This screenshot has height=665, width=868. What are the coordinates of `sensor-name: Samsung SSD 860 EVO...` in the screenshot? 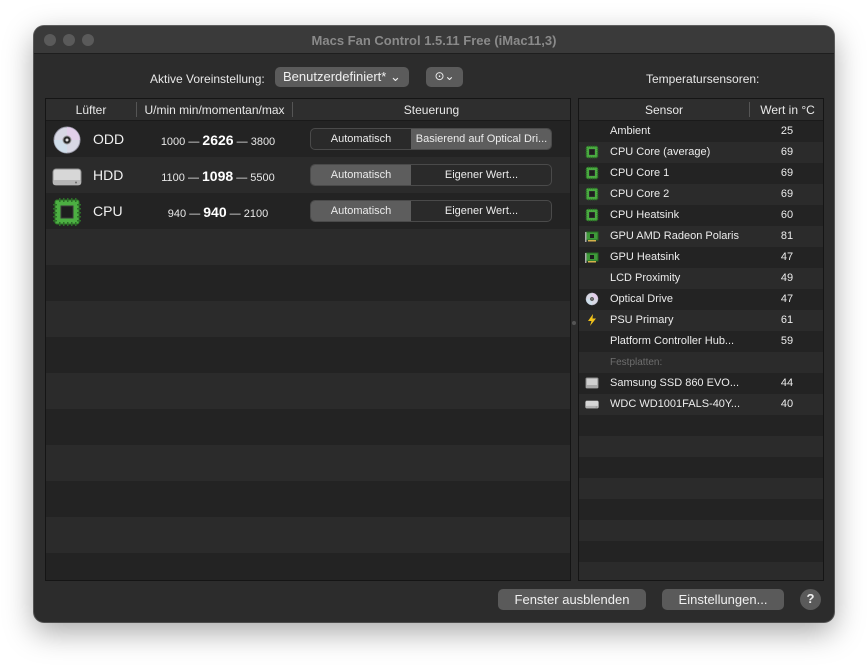 It's located at (675, 383).